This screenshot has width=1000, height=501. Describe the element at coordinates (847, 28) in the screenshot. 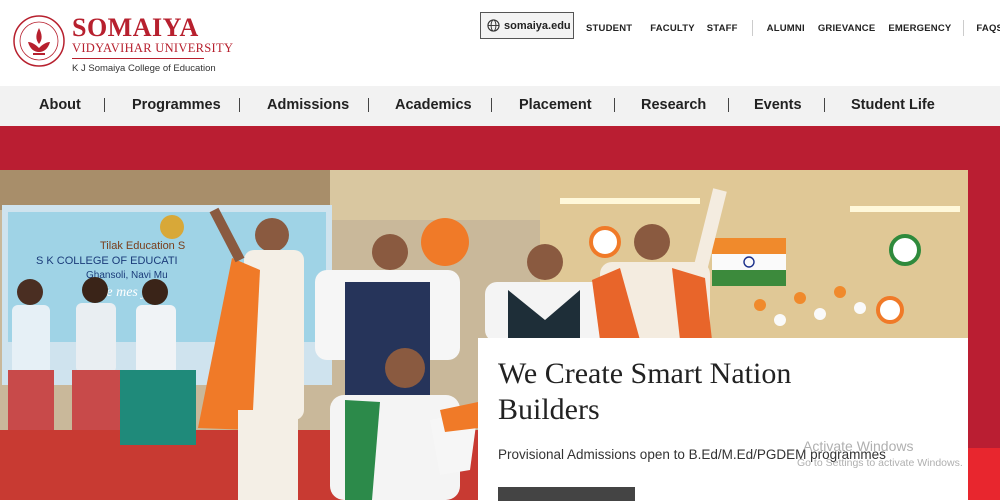

I see `top-link-grievance: GRIEVANCE` at that location.